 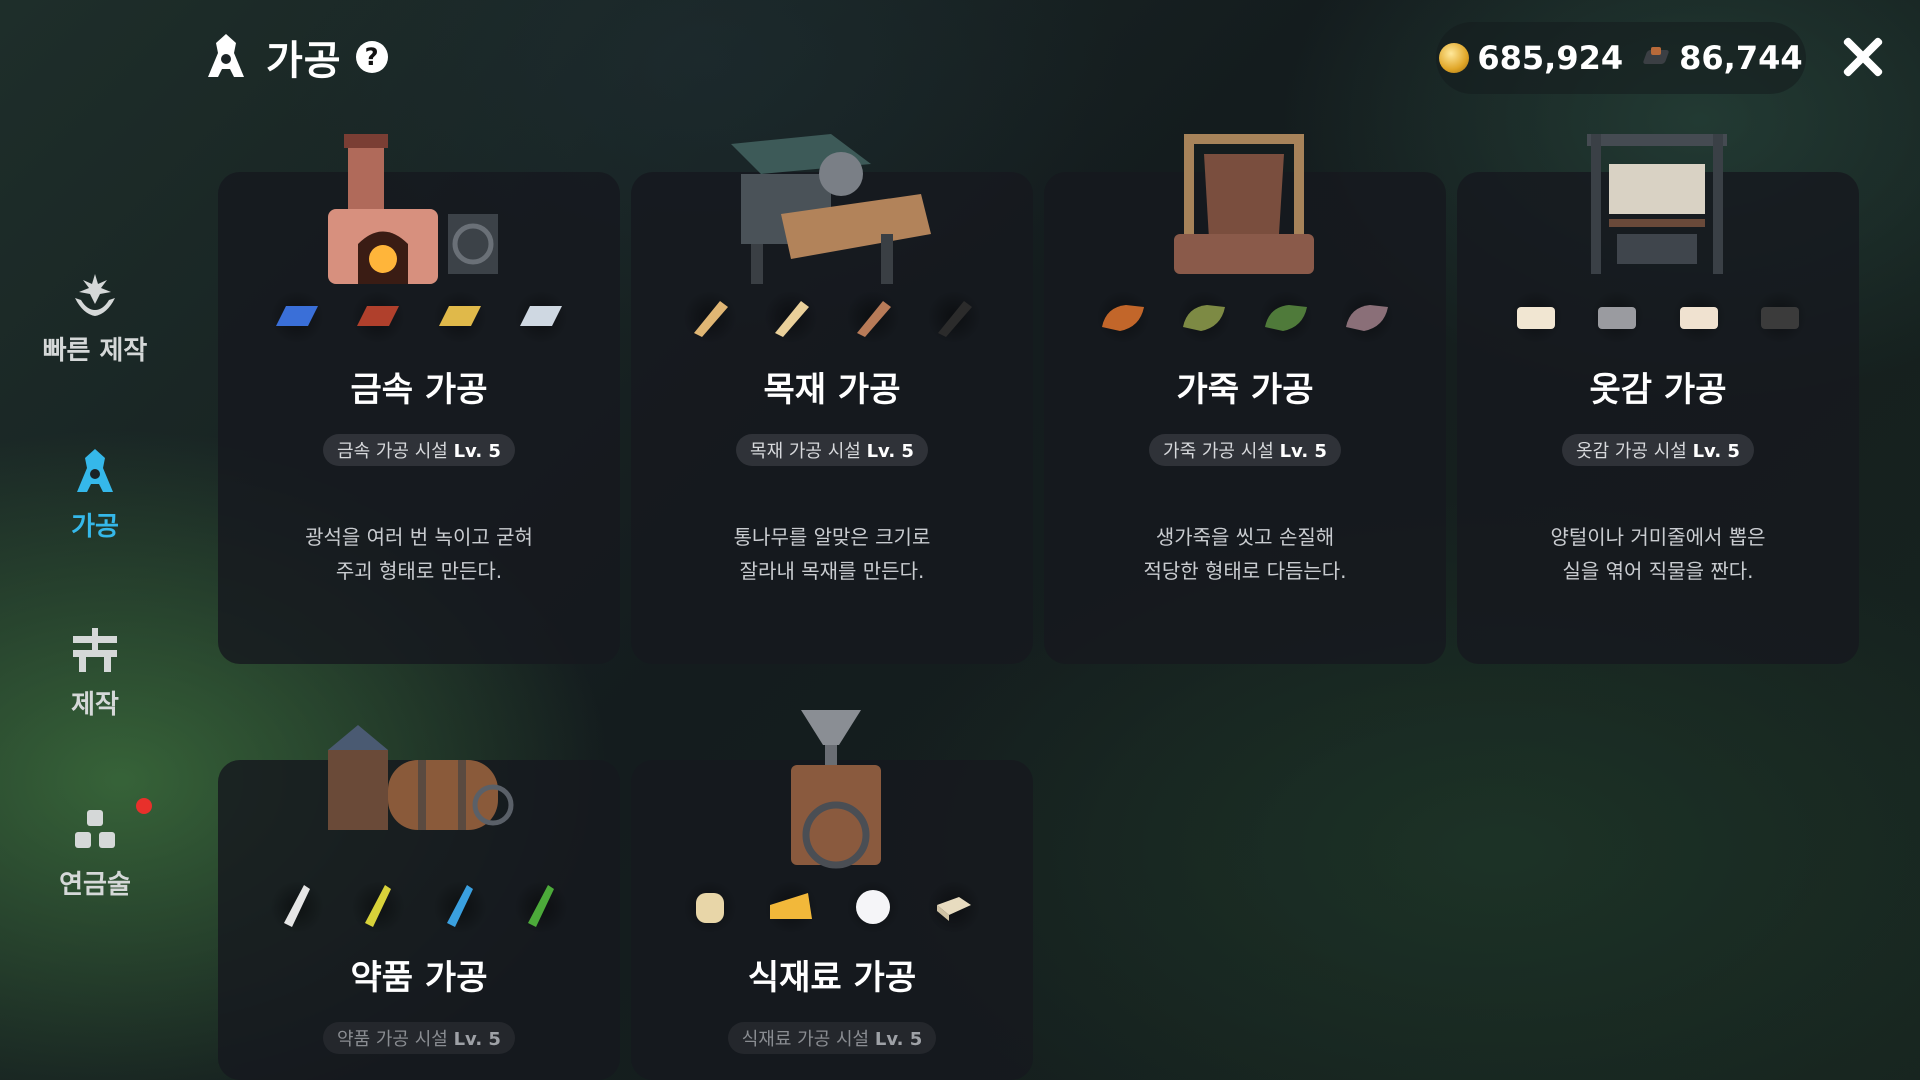 I want to click on card-title: 식재료 가공, so click(x=832, y=978).